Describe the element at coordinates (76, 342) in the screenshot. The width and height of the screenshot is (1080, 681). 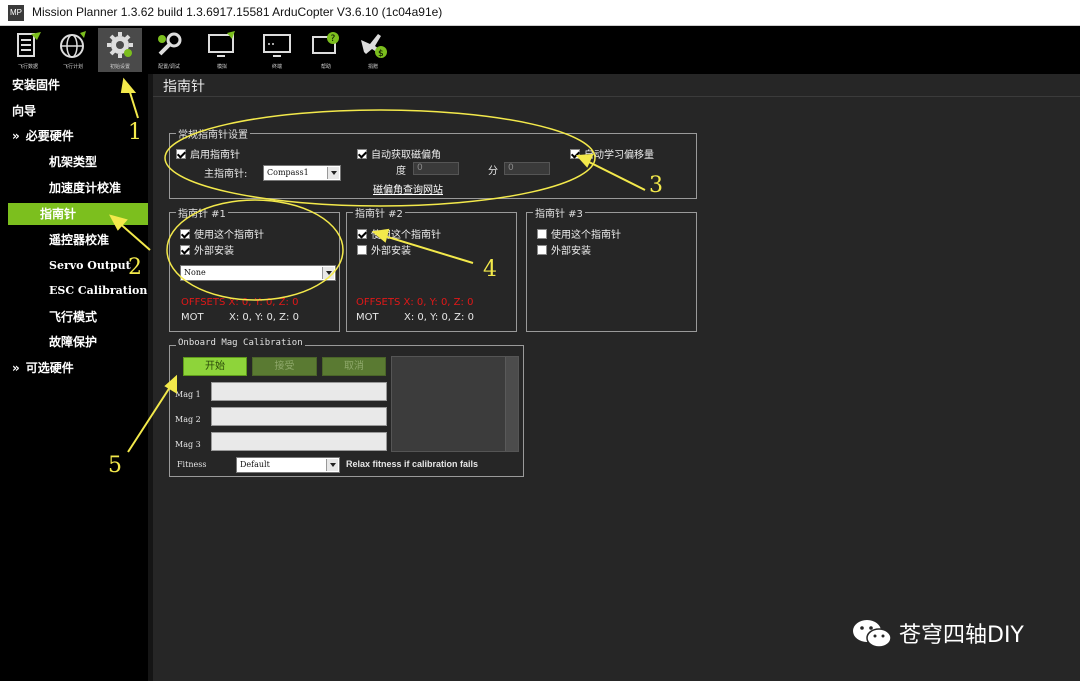
I see `sidebar-item-failsafe: 故障保护` at that location.